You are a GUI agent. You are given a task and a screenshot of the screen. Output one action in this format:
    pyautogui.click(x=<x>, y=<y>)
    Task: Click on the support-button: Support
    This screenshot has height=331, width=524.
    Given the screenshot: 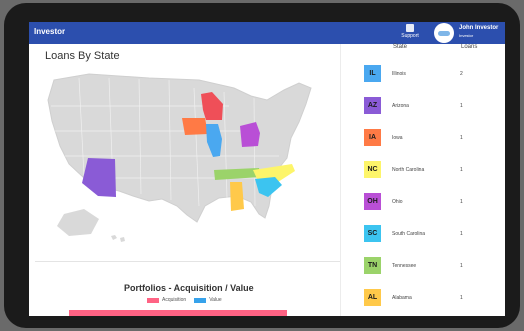 What is the action you would take?
    pyautogui.click(x=410, y=31)
    